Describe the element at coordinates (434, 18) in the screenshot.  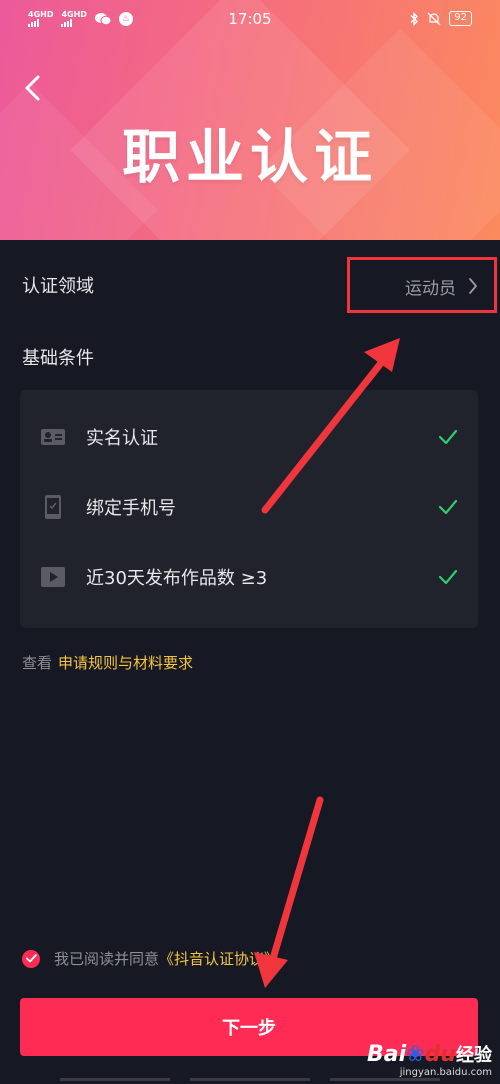
I see `mute-icon` at that location.